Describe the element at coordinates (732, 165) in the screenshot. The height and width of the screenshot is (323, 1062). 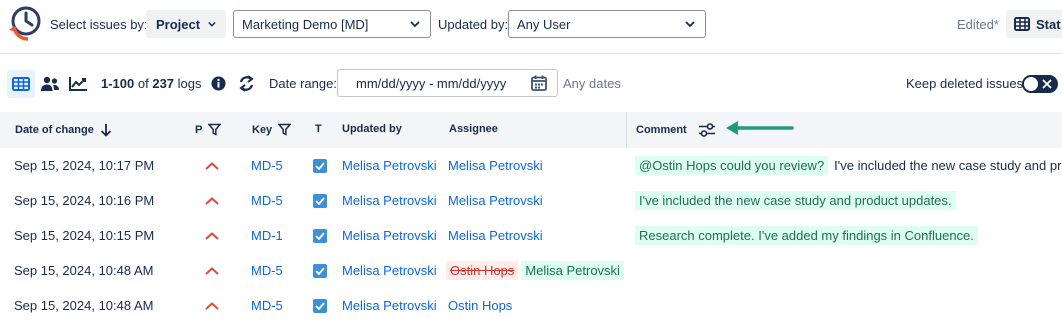
I see `comment-added: @Ostin Hops could you review?` at that location.